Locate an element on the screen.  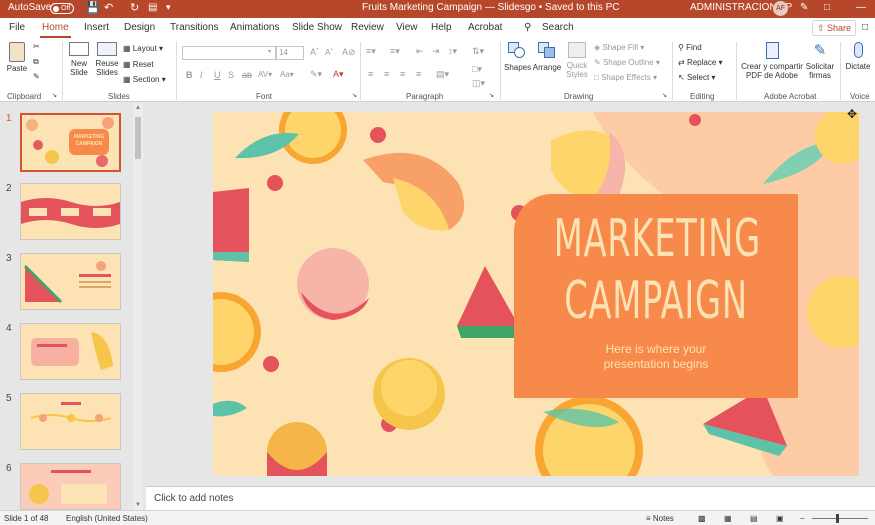
align-text-icon: □▾ is located at coordinates (477, 69).